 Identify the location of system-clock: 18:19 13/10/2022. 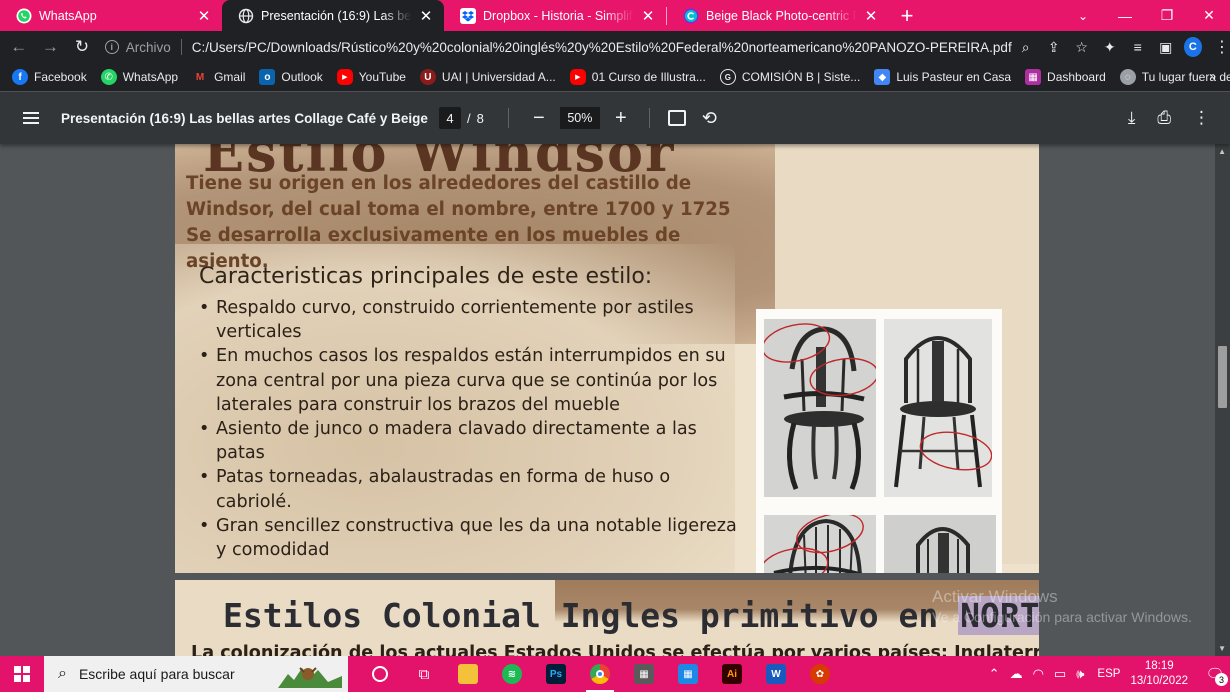
(1159, 674).